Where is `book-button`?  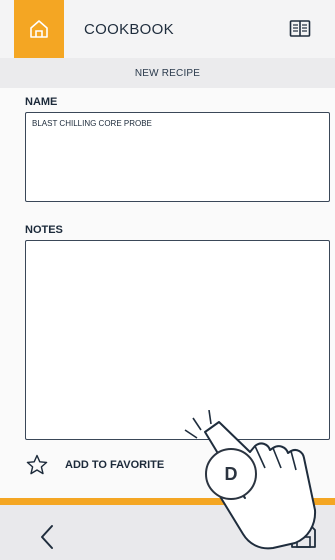
book-button is located at coordinates (300, 29).